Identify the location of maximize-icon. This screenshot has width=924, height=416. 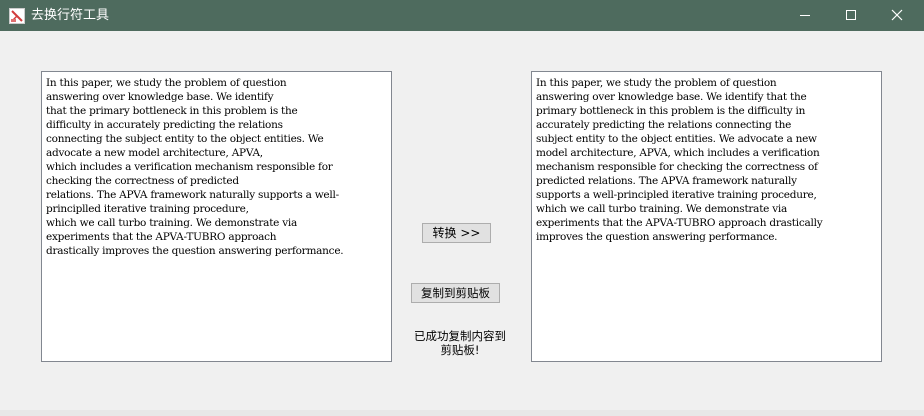
(851, 15).